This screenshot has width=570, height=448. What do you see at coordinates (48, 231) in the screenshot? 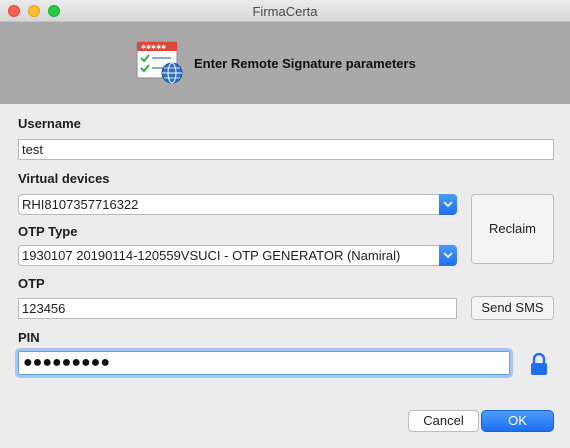
I see `otp-type-label: OTP Type` at bounding box center [48, 231].